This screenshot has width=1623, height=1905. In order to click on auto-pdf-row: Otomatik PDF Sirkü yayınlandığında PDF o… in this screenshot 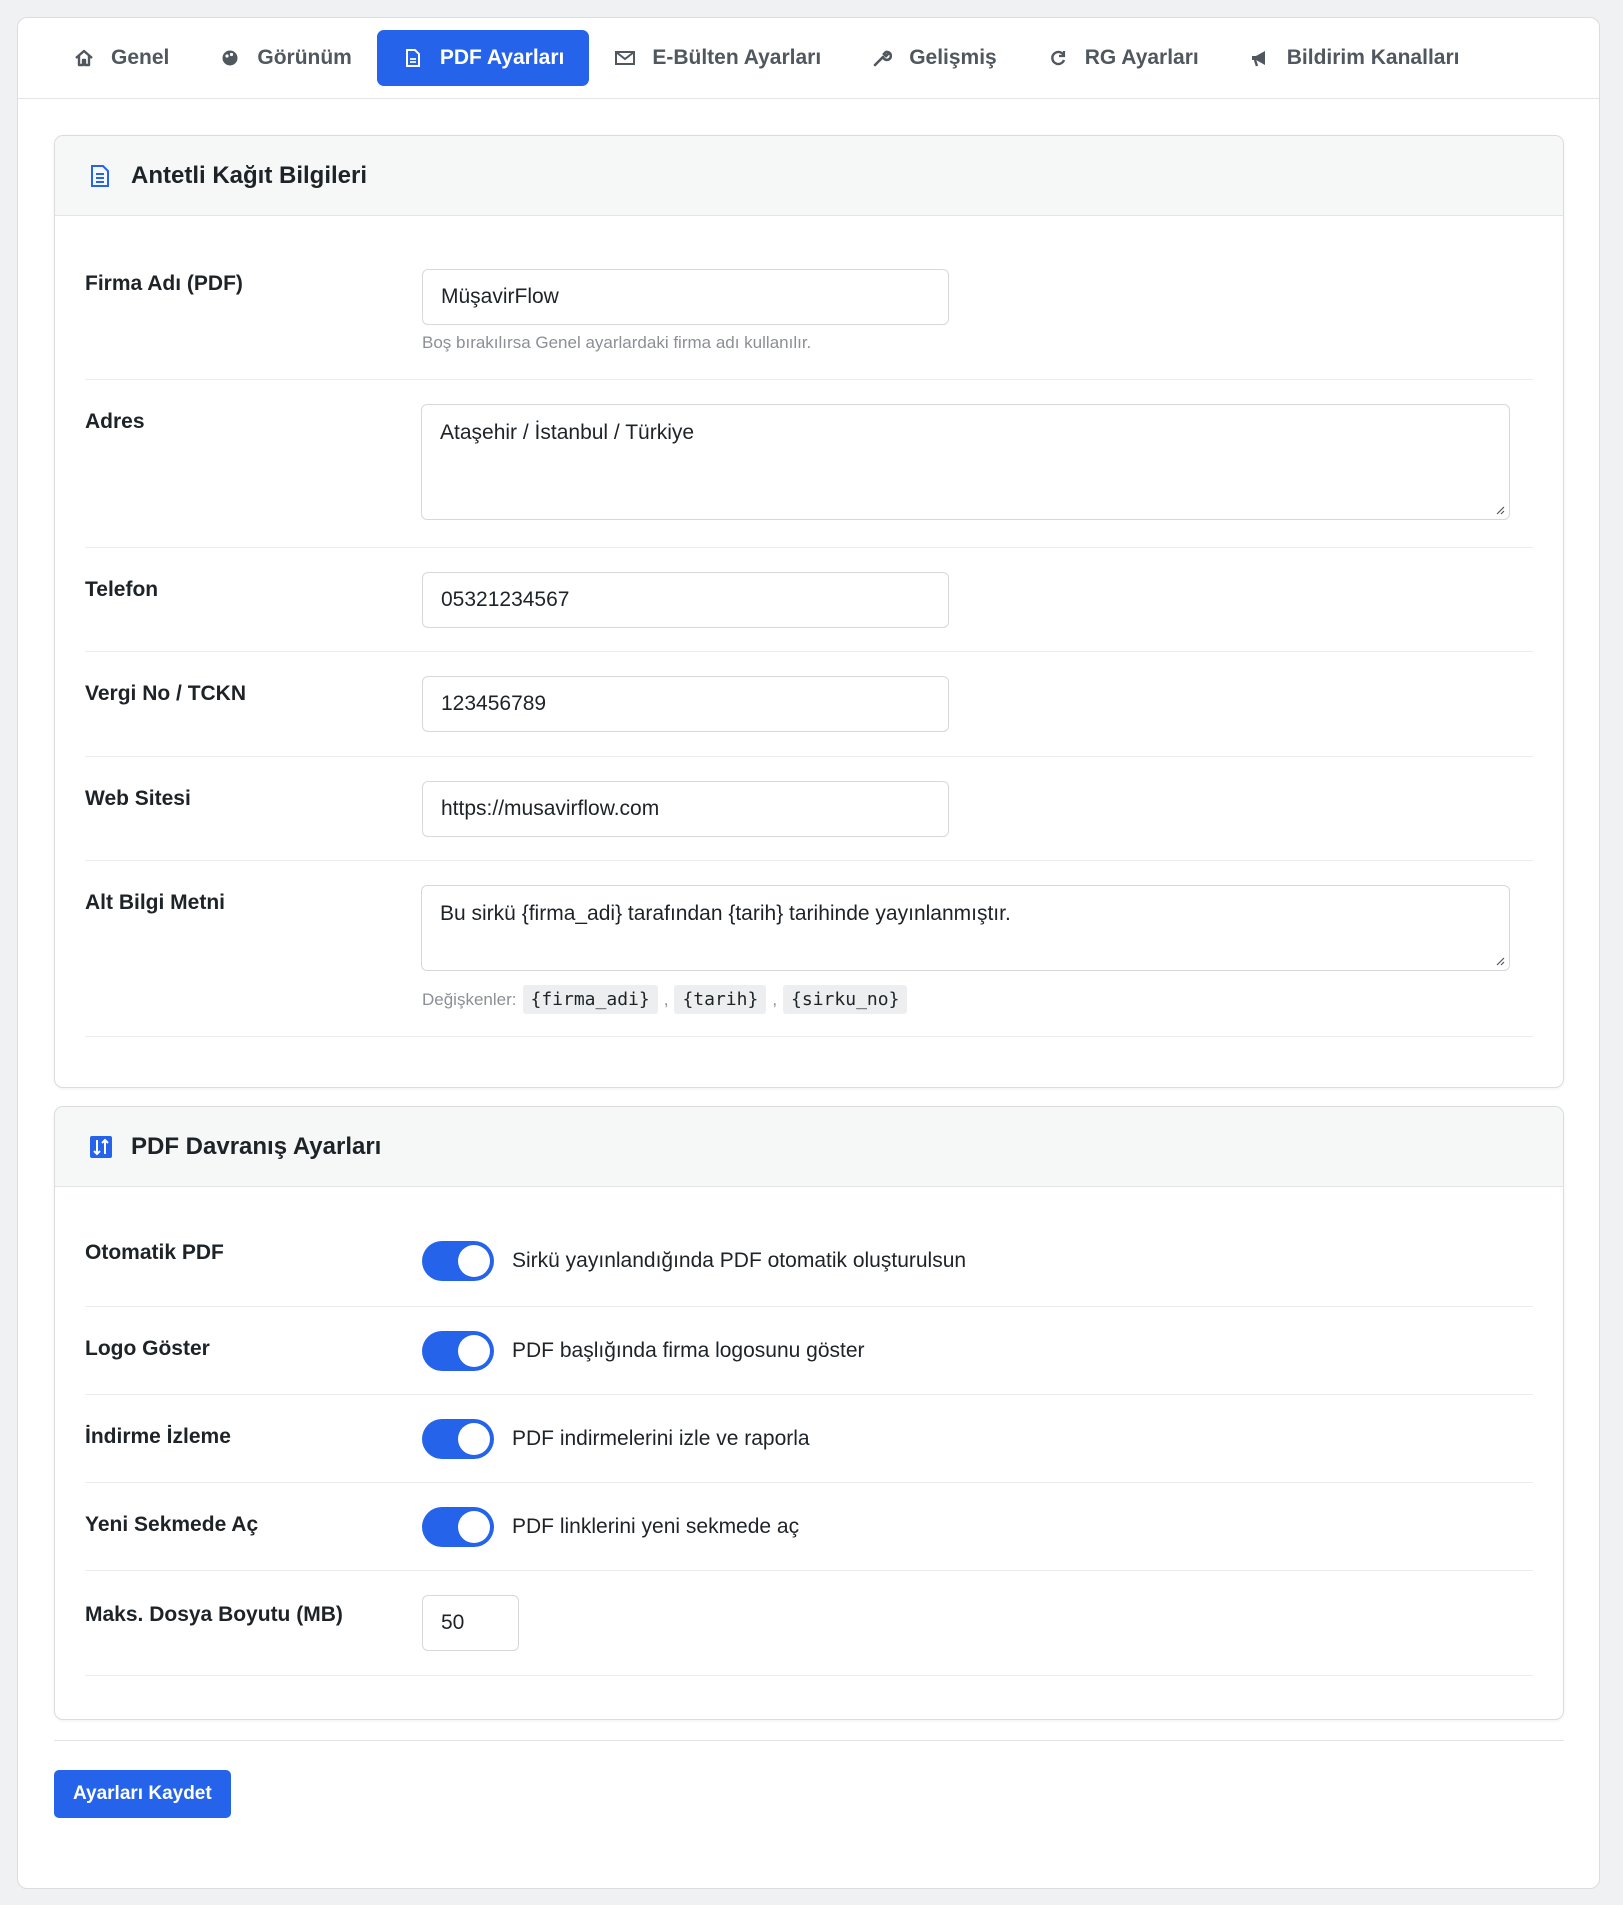, I will do `click(809, 1247)`.